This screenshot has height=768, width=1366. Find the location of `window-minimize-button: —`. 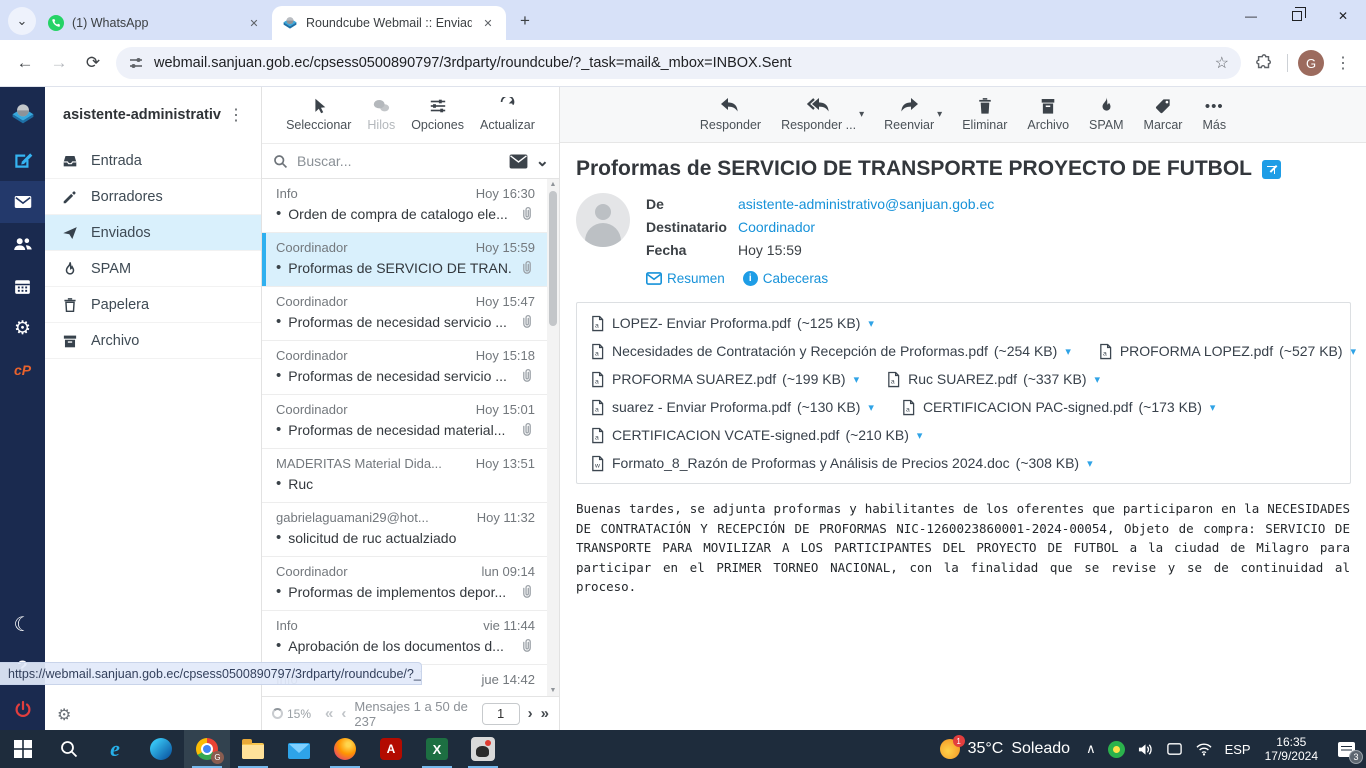

window-minimize-button: — is located at coordinates (1251, 16).